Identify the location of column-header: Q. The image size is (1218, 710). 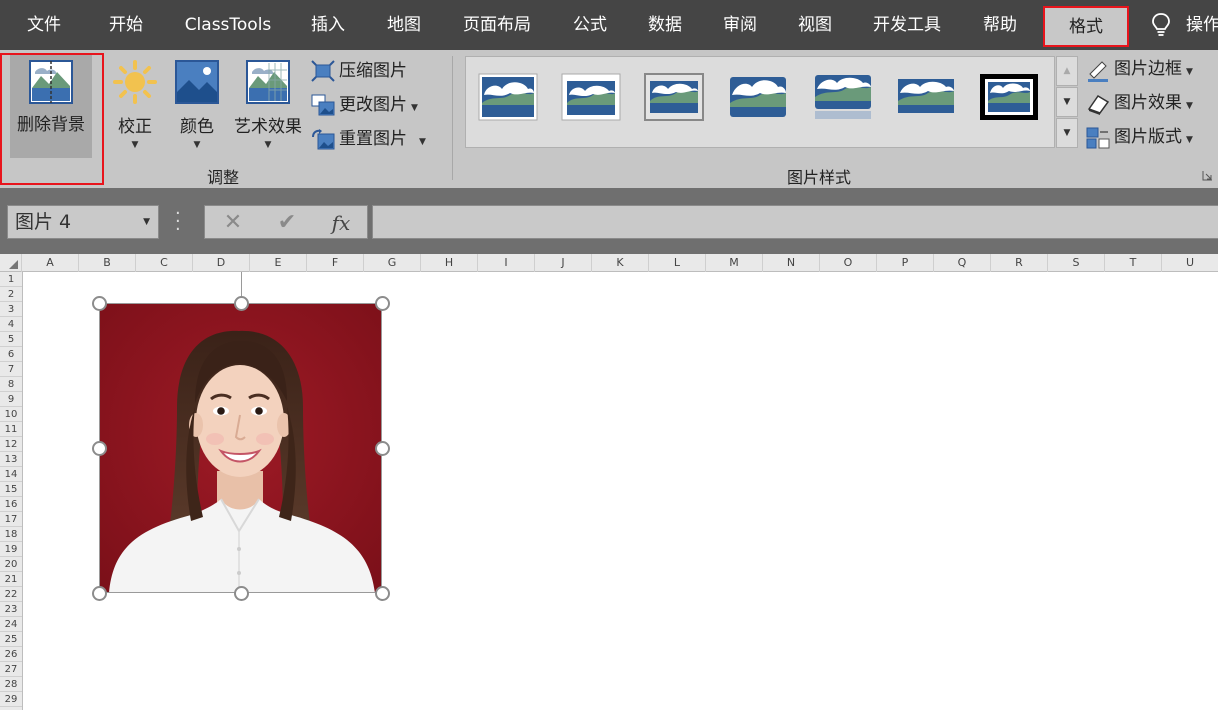
(962, 263).